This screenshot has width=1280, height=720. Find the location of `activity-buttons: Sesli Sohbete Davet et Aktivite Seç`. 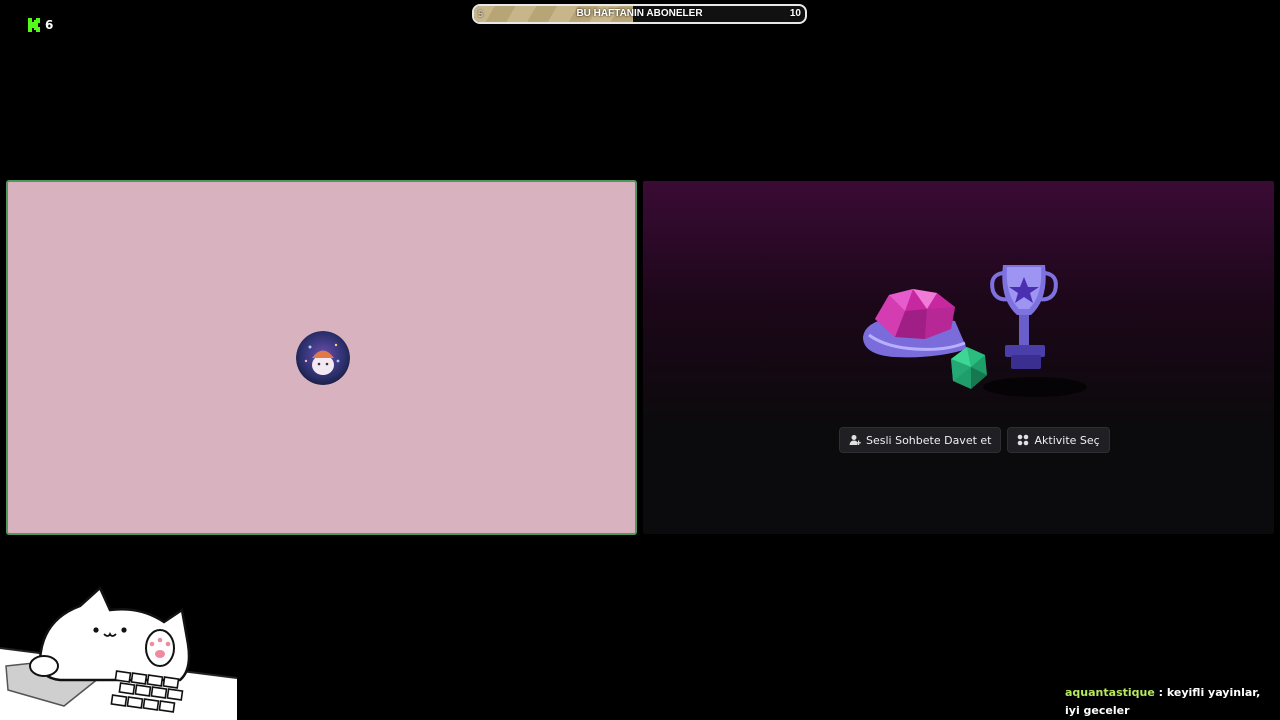

activity-buttons: Sesli Sohbete Davet et Aktivite Seç is located at coordinates (974, 440).